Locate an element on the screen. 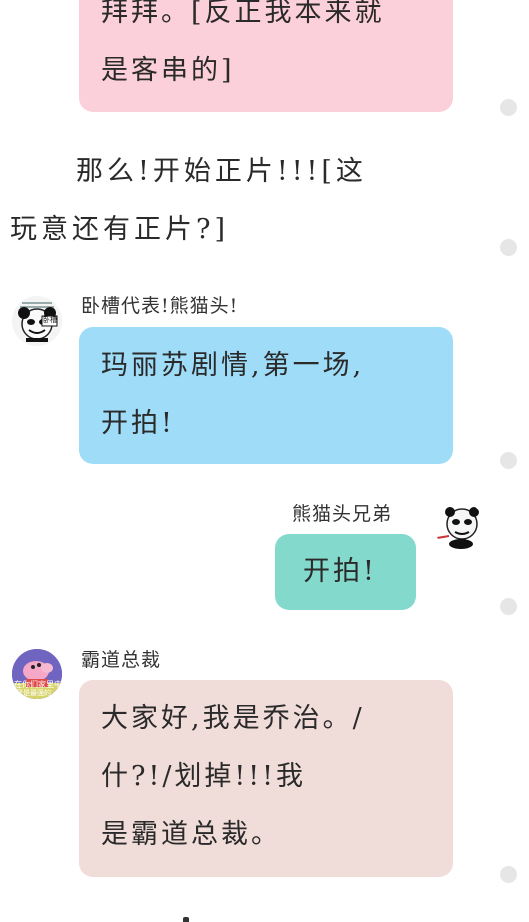 This screenshot has height=922, width=529. message-line: 什?!/划掉!!!我 is located at coordinates (203, 776).